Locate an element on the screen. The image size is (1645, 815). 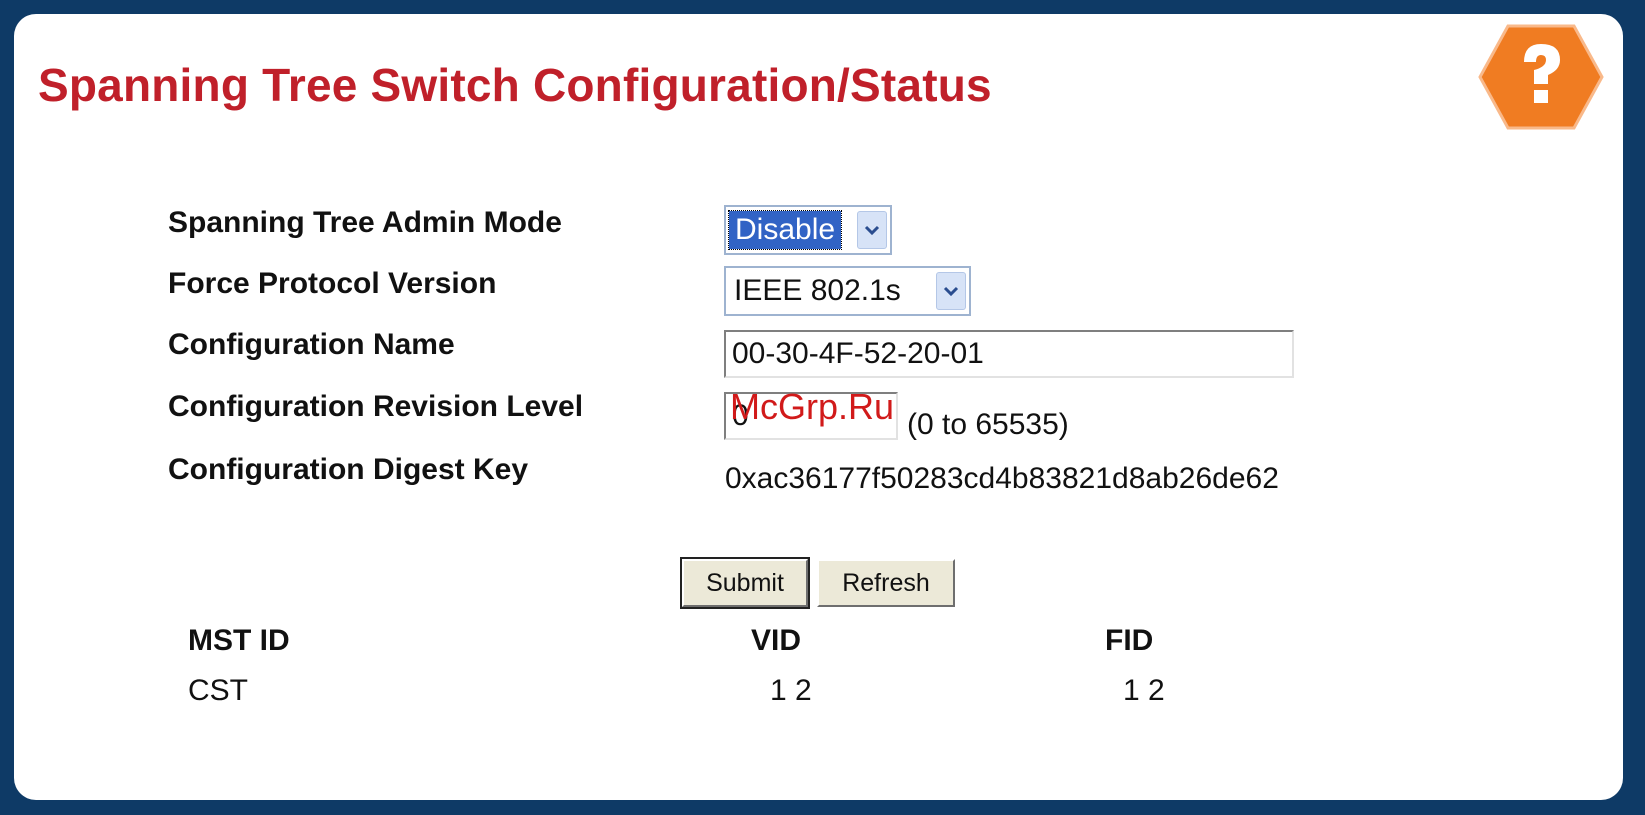
configuration-name-input: 00-30-4F-52-20-01 is located at coordinates (1009, 354).